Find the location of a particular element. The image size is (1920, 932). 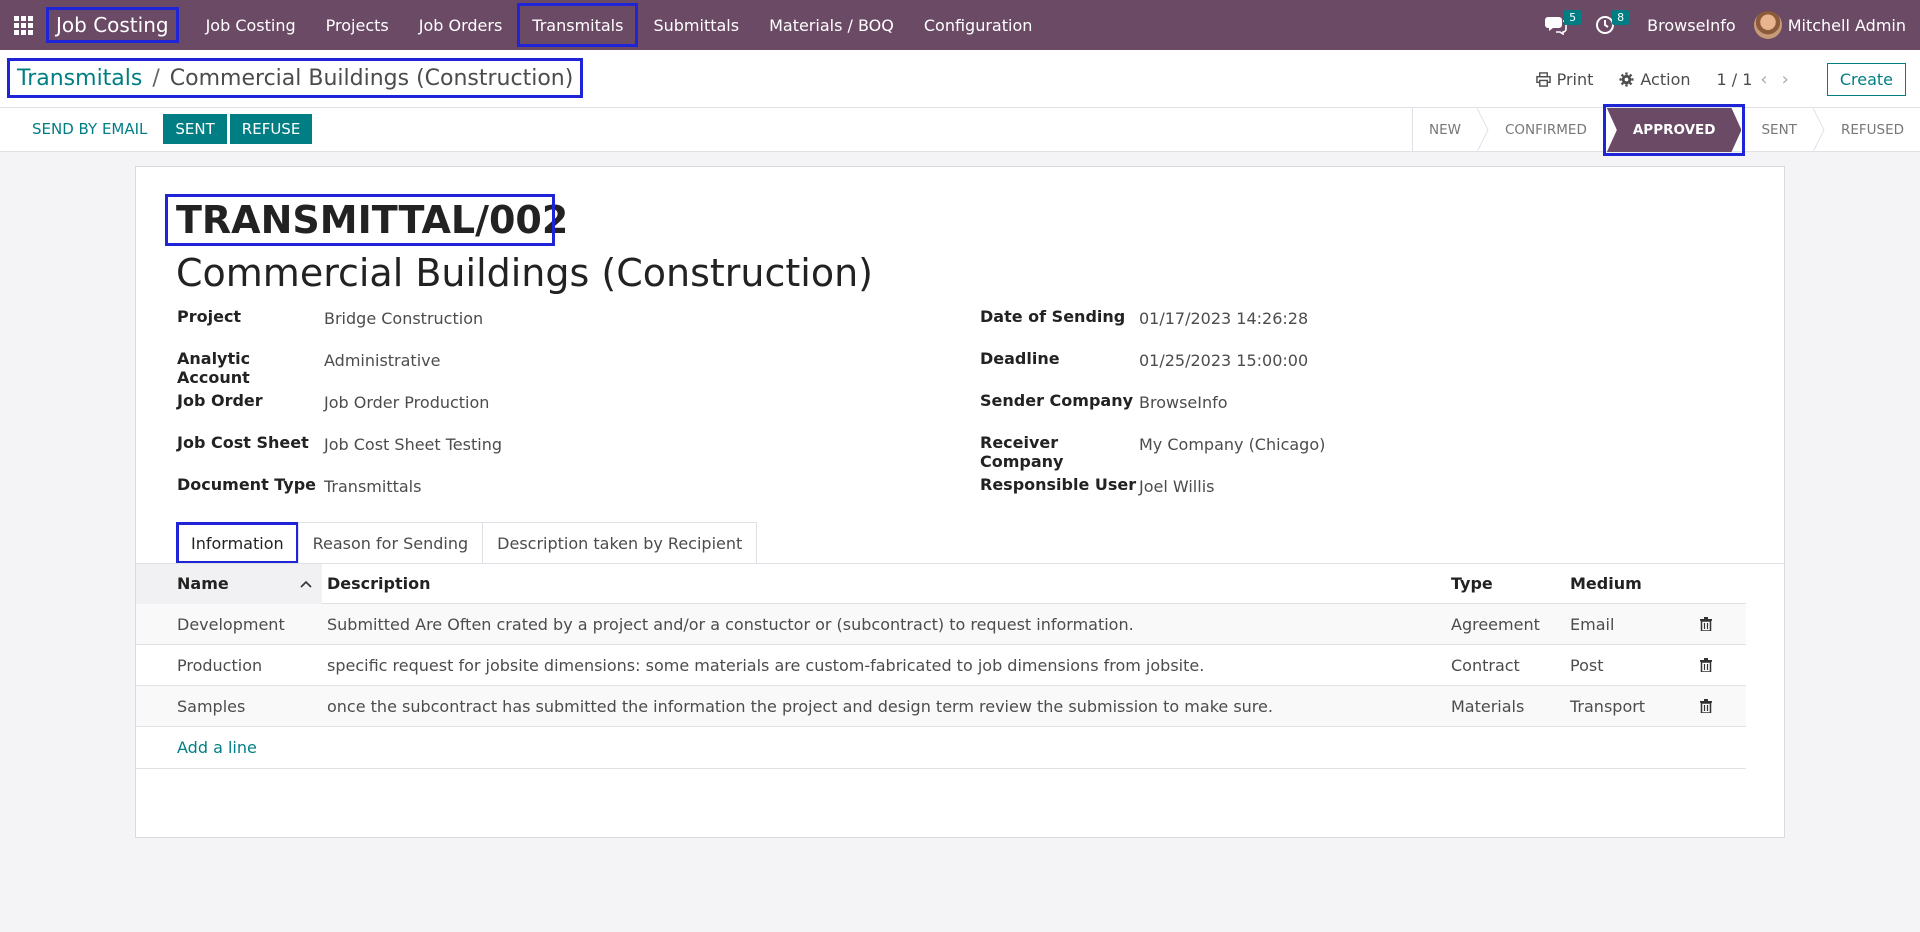

stage-sent: SENT is located at coordinates (1778, 130).